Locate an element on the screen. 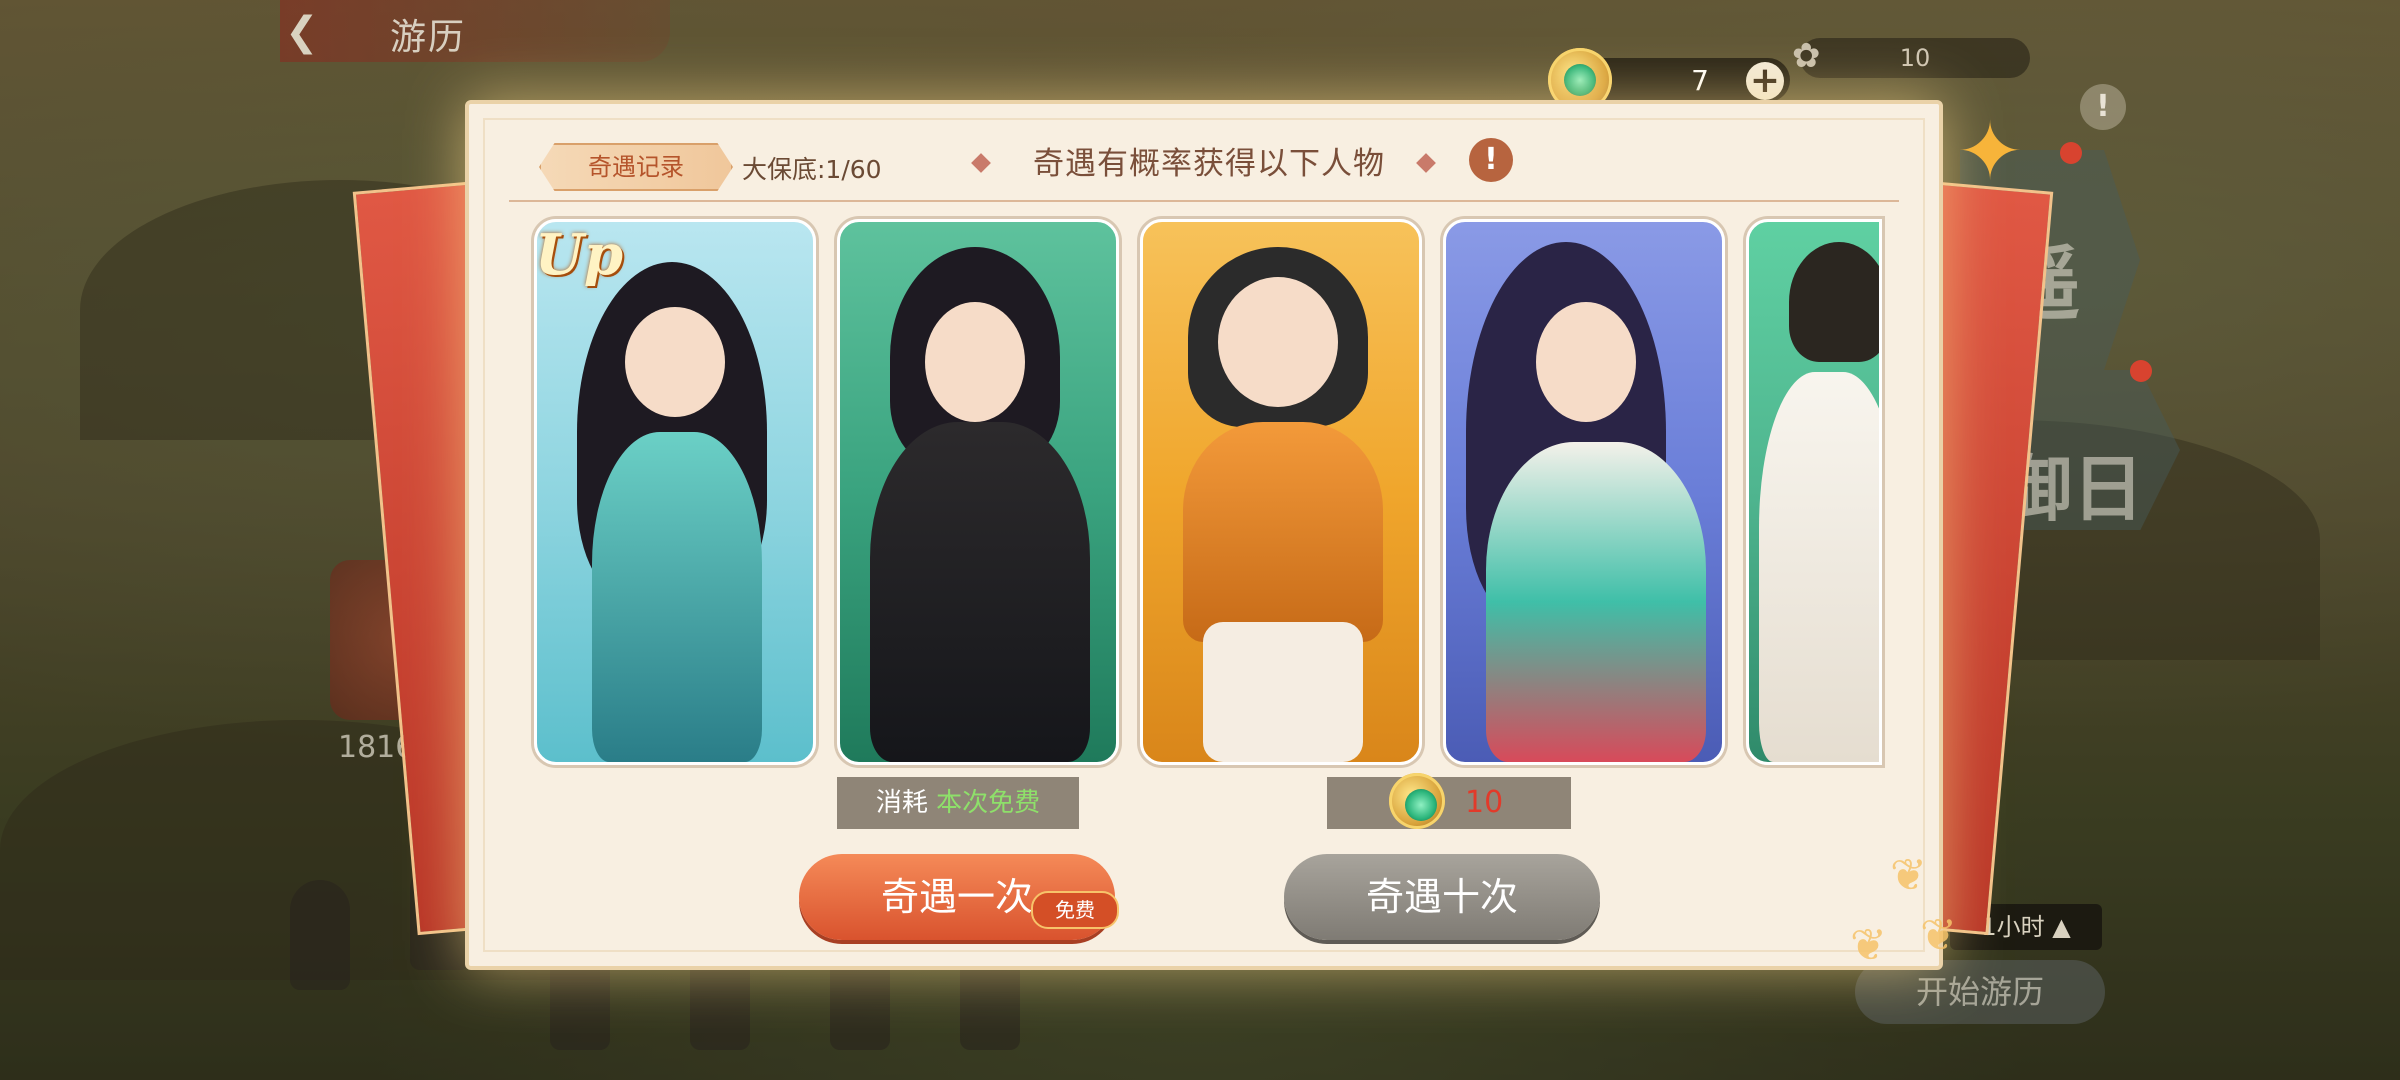 Image resolution: width=2400 pixels, height=1080 pixels. team-character is located at coordinates (320, 935).